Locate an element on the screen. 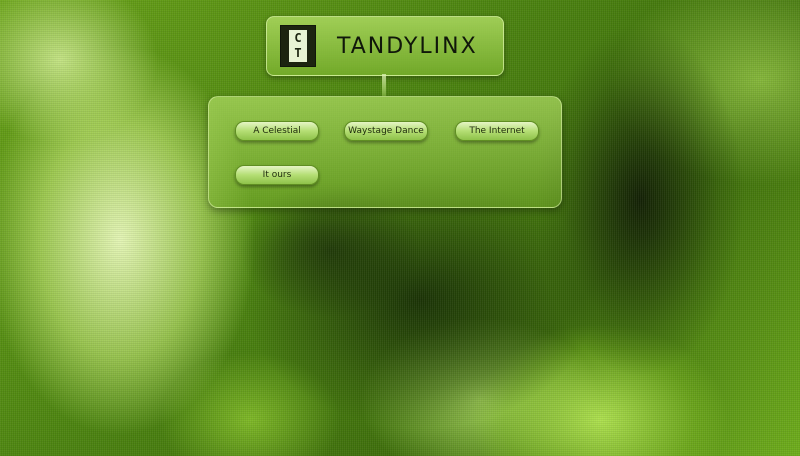 This screenshot has height=456, width=800. nav-button-the-internet: The Internet is located at coordinates (497, 131).